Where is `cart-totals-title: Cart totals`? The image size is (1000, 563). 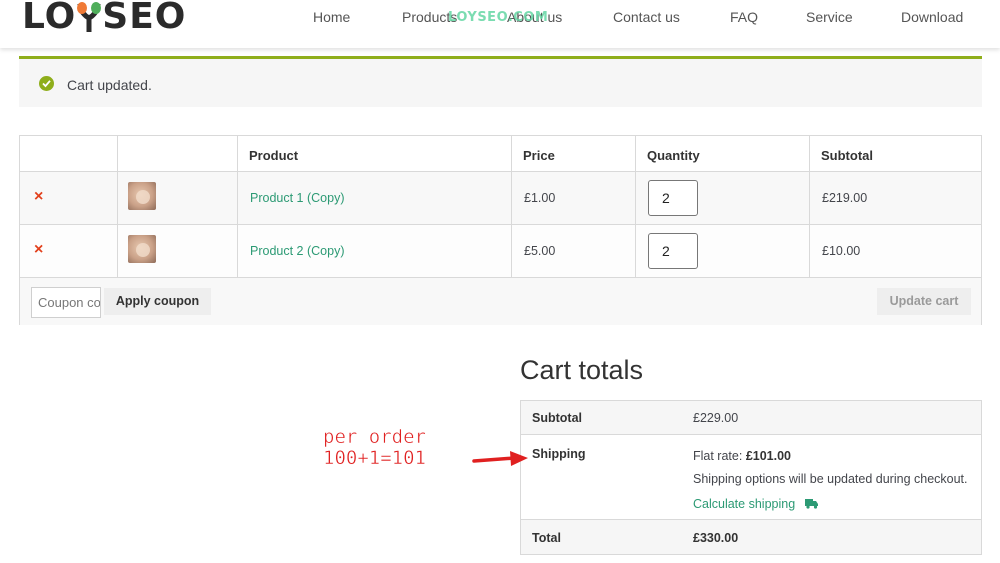 cart-totals-title: Cart totals is located at coordinates (582, 370).